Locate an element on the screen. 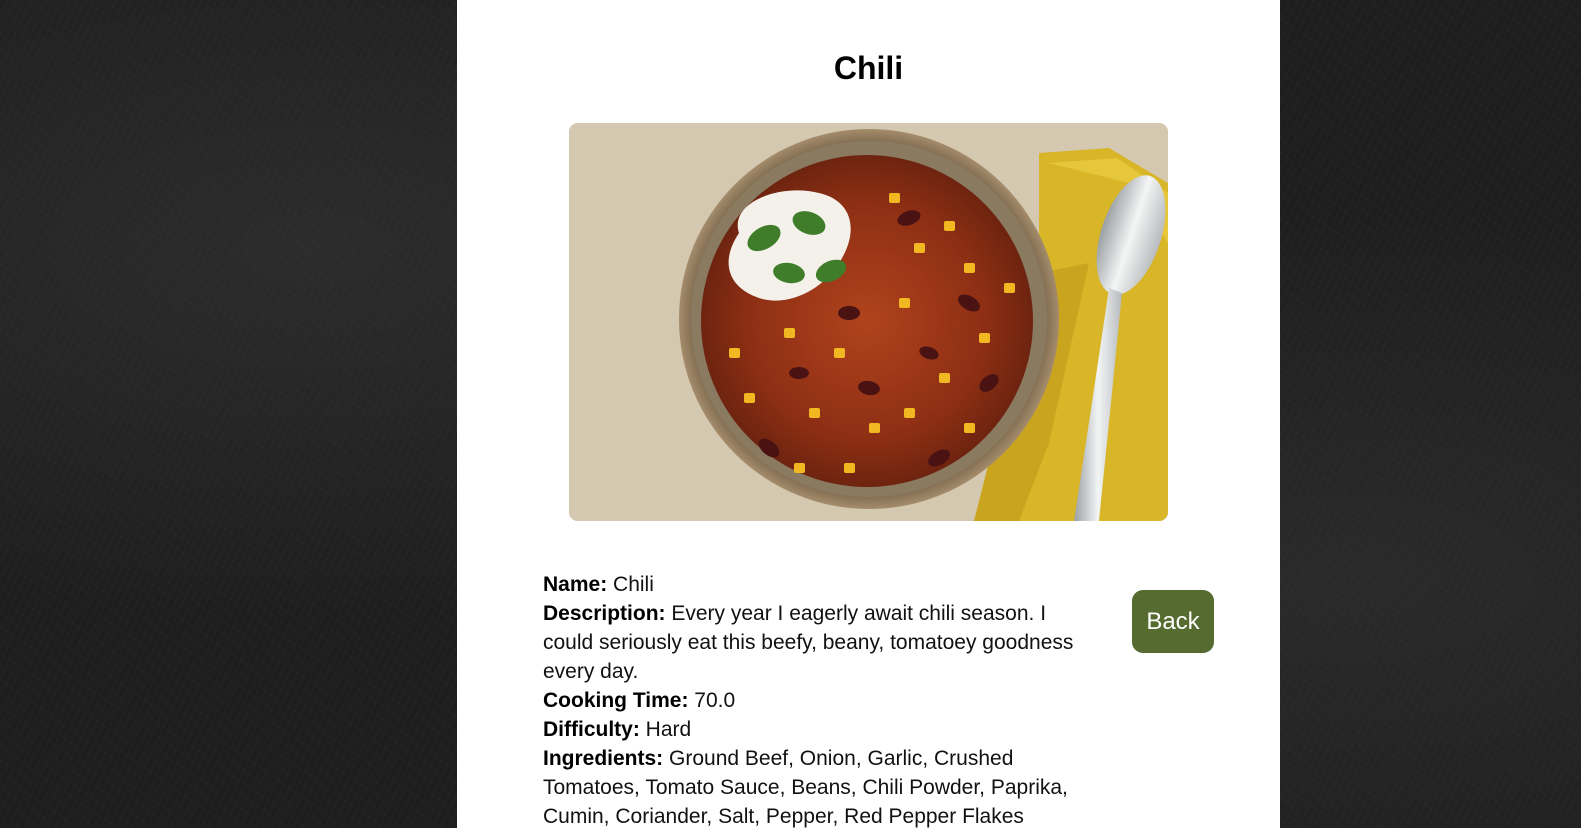 The image size is (1581, 828). cooking-time-label: Cooking Time: is located at coordinates (616, 700).